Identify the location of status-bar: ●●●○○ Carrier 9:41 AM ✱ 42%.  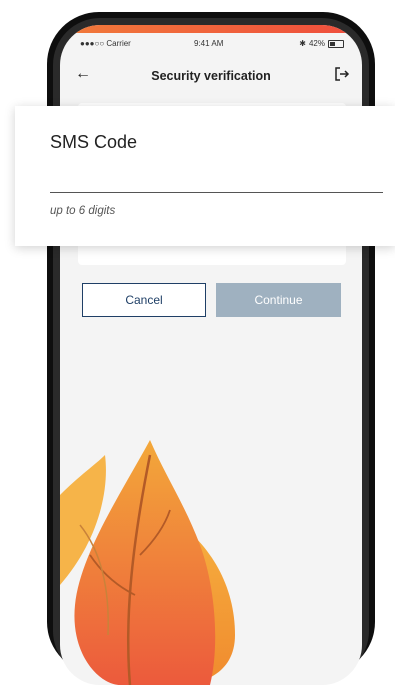
(211, 44).